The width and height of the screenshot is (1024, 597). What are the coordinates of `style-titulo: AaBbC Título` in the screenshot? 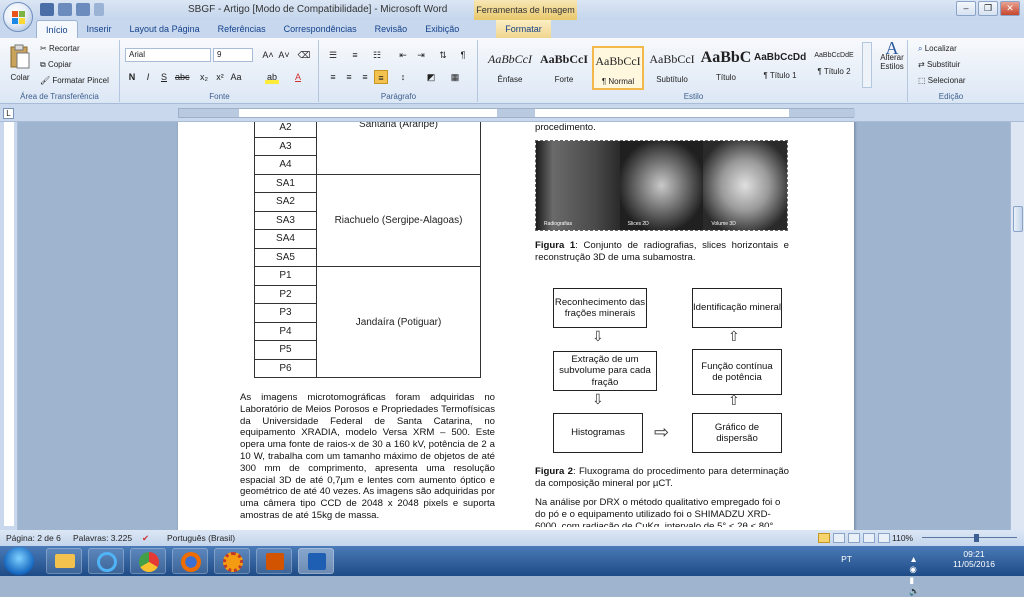 It's located at (726, 68).